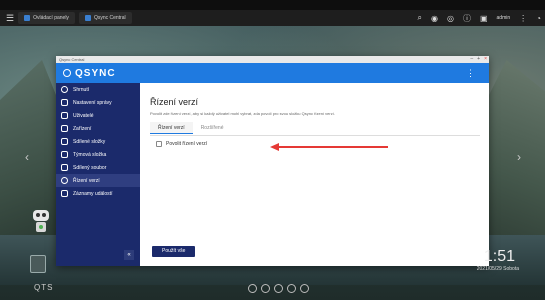 The image size is (545, 300). Describe the element at coordinates (95, 73) in the screenshot. I see `app-brand: QSYNC` at that location.